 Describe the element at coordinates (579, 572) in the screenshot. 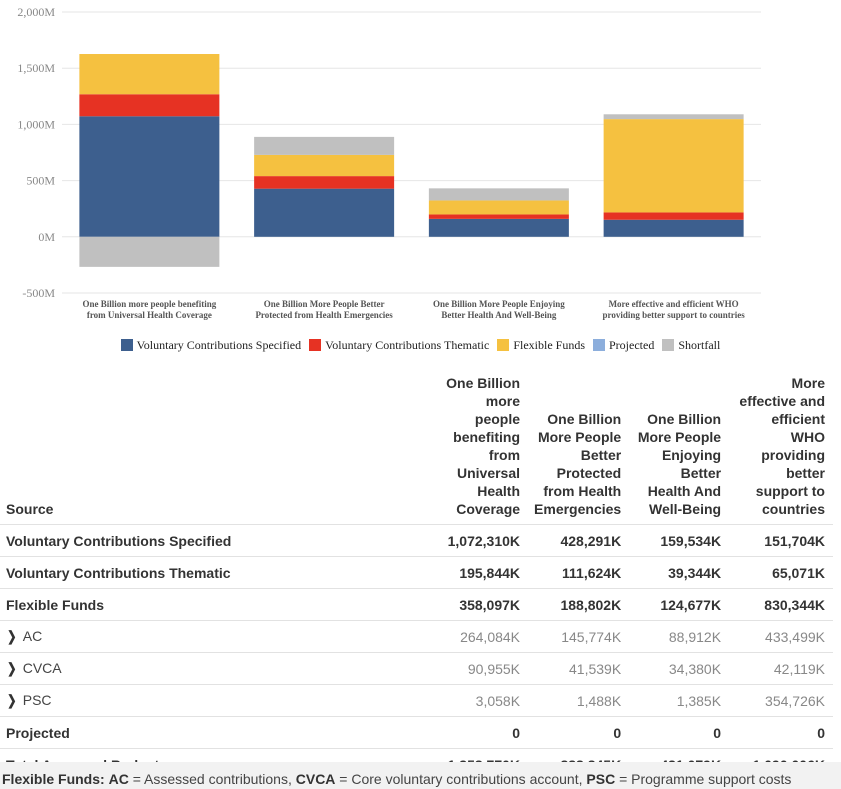

I see `table-cell: 111,624K` at that location.